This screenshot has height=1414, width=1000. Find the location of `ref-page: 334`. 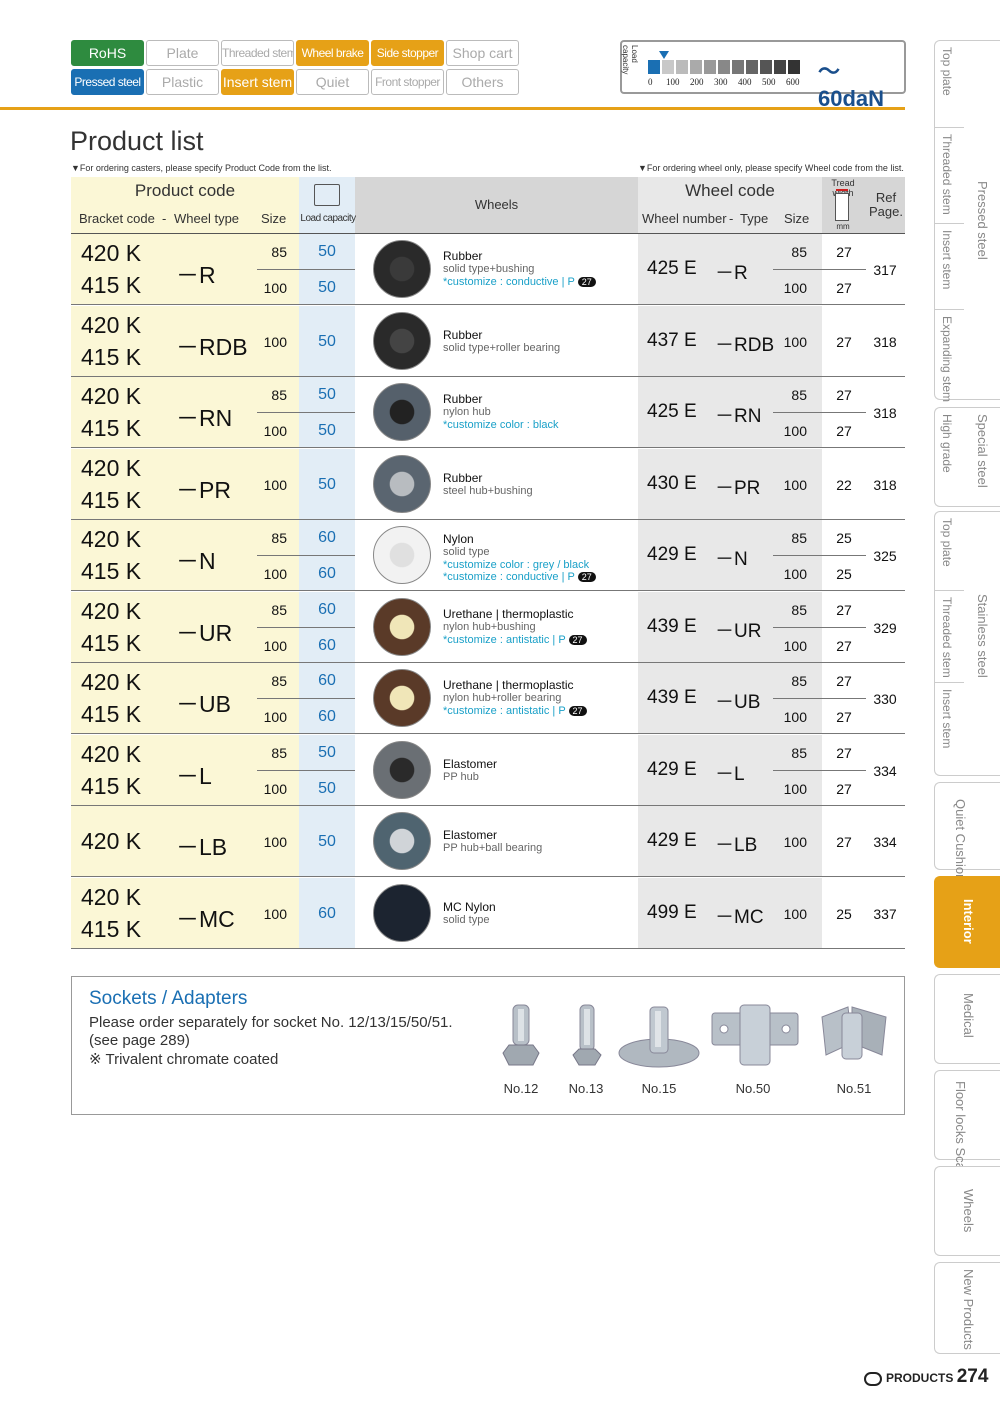

ref-page: 334 is located at coordinates (885, 770).